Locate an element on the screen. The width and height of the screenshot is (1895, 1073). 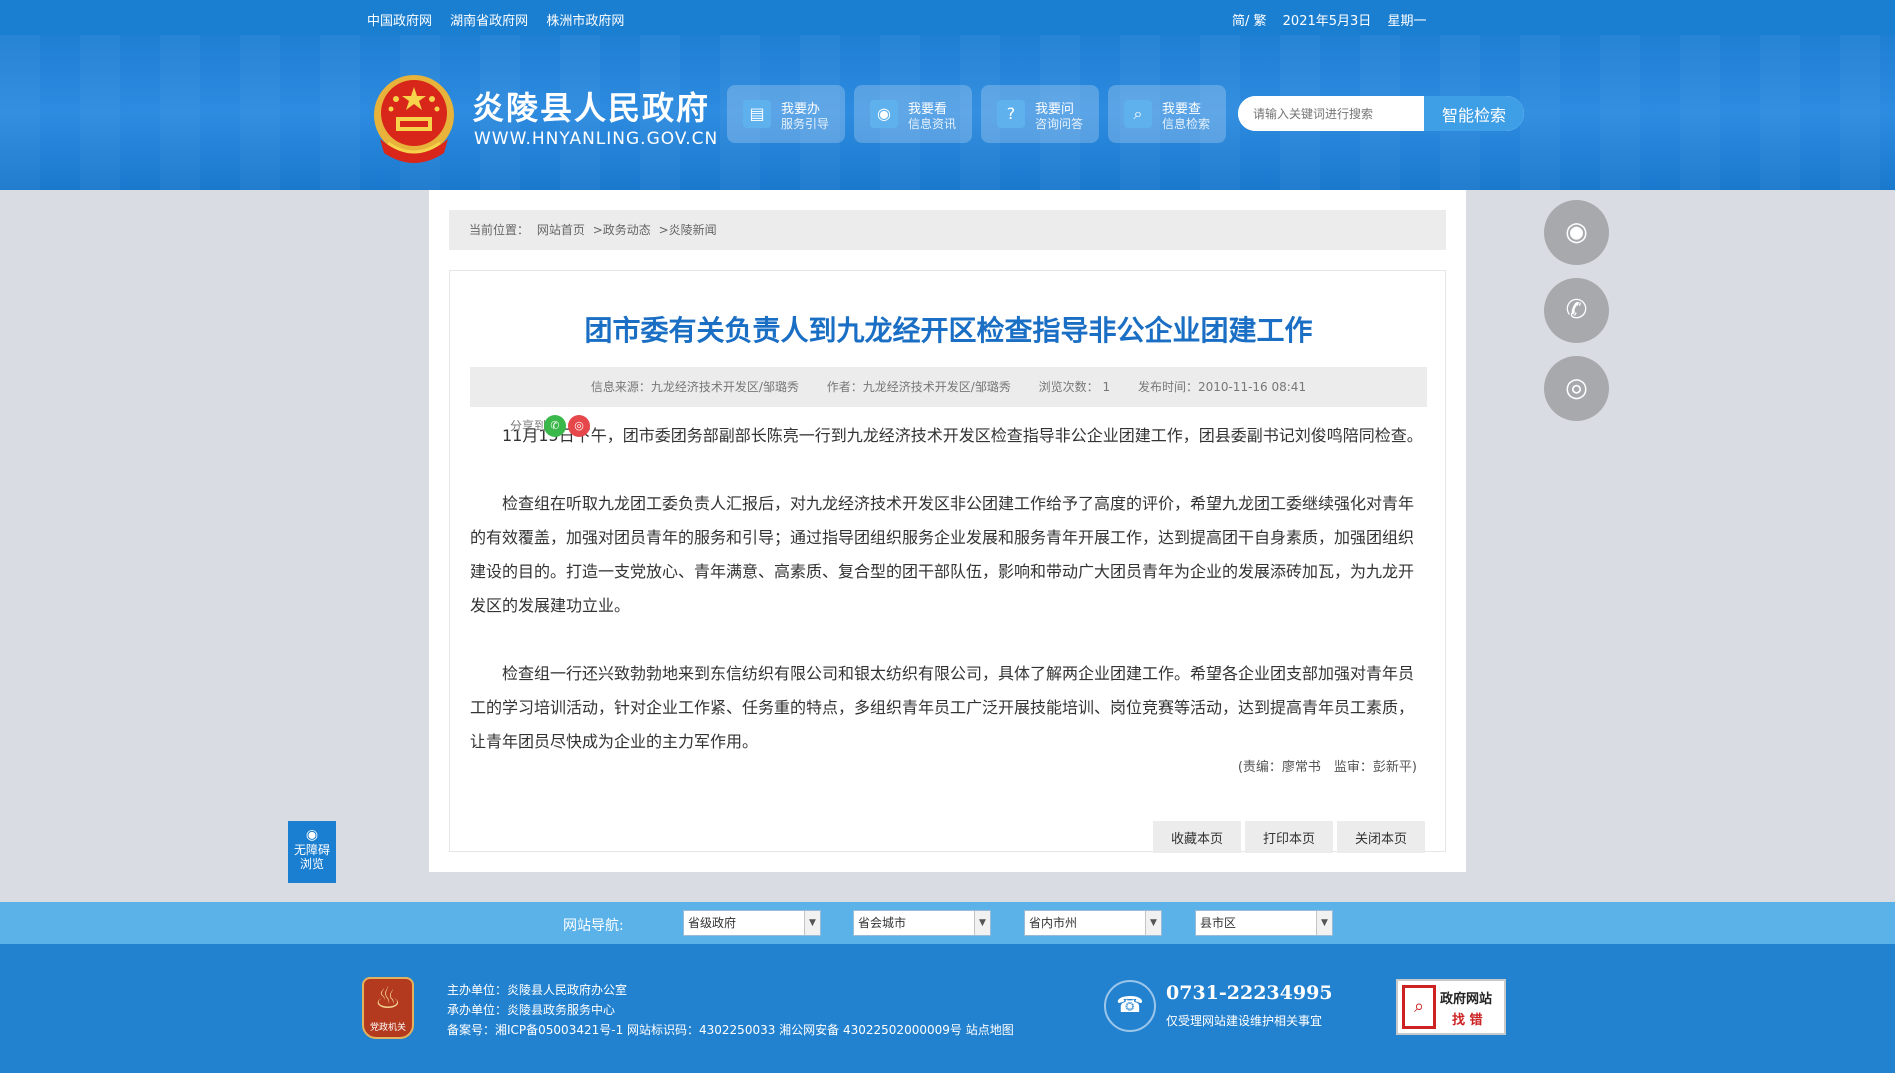
search-input is located at coordinates (1331, 113).